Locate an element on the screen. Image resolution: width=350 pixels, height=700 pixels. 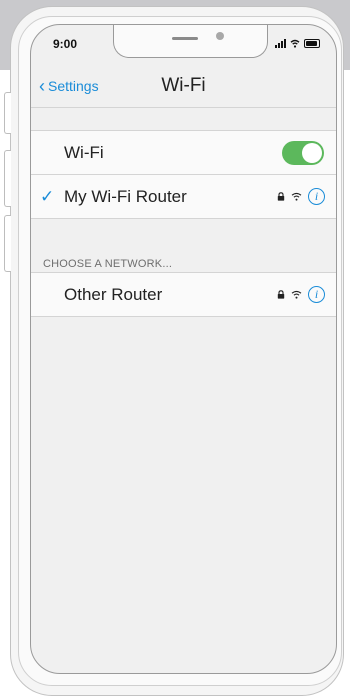
connected-network-row: ✓ My Wi-Fi Router i is located at coordinates (183, 196).